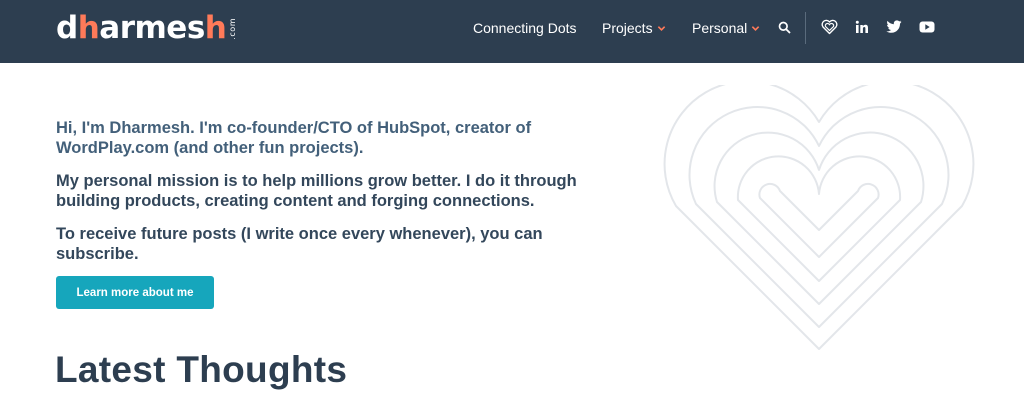 This screenshot has height=411, width=1024. I want to click on twitter-icon, so click(894, 27).